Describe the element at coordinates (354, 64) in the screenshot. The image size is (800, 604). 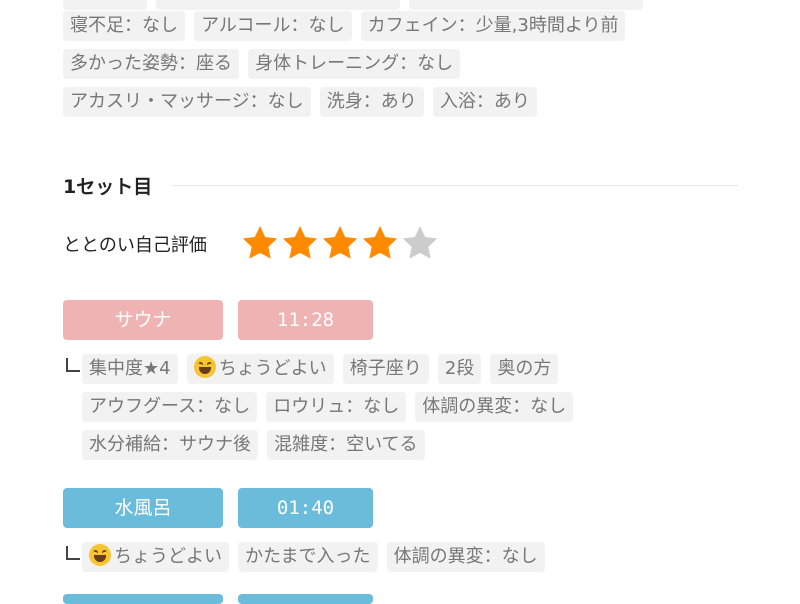
I see `condition-chip: 身体トレーニング：なし` at that location.